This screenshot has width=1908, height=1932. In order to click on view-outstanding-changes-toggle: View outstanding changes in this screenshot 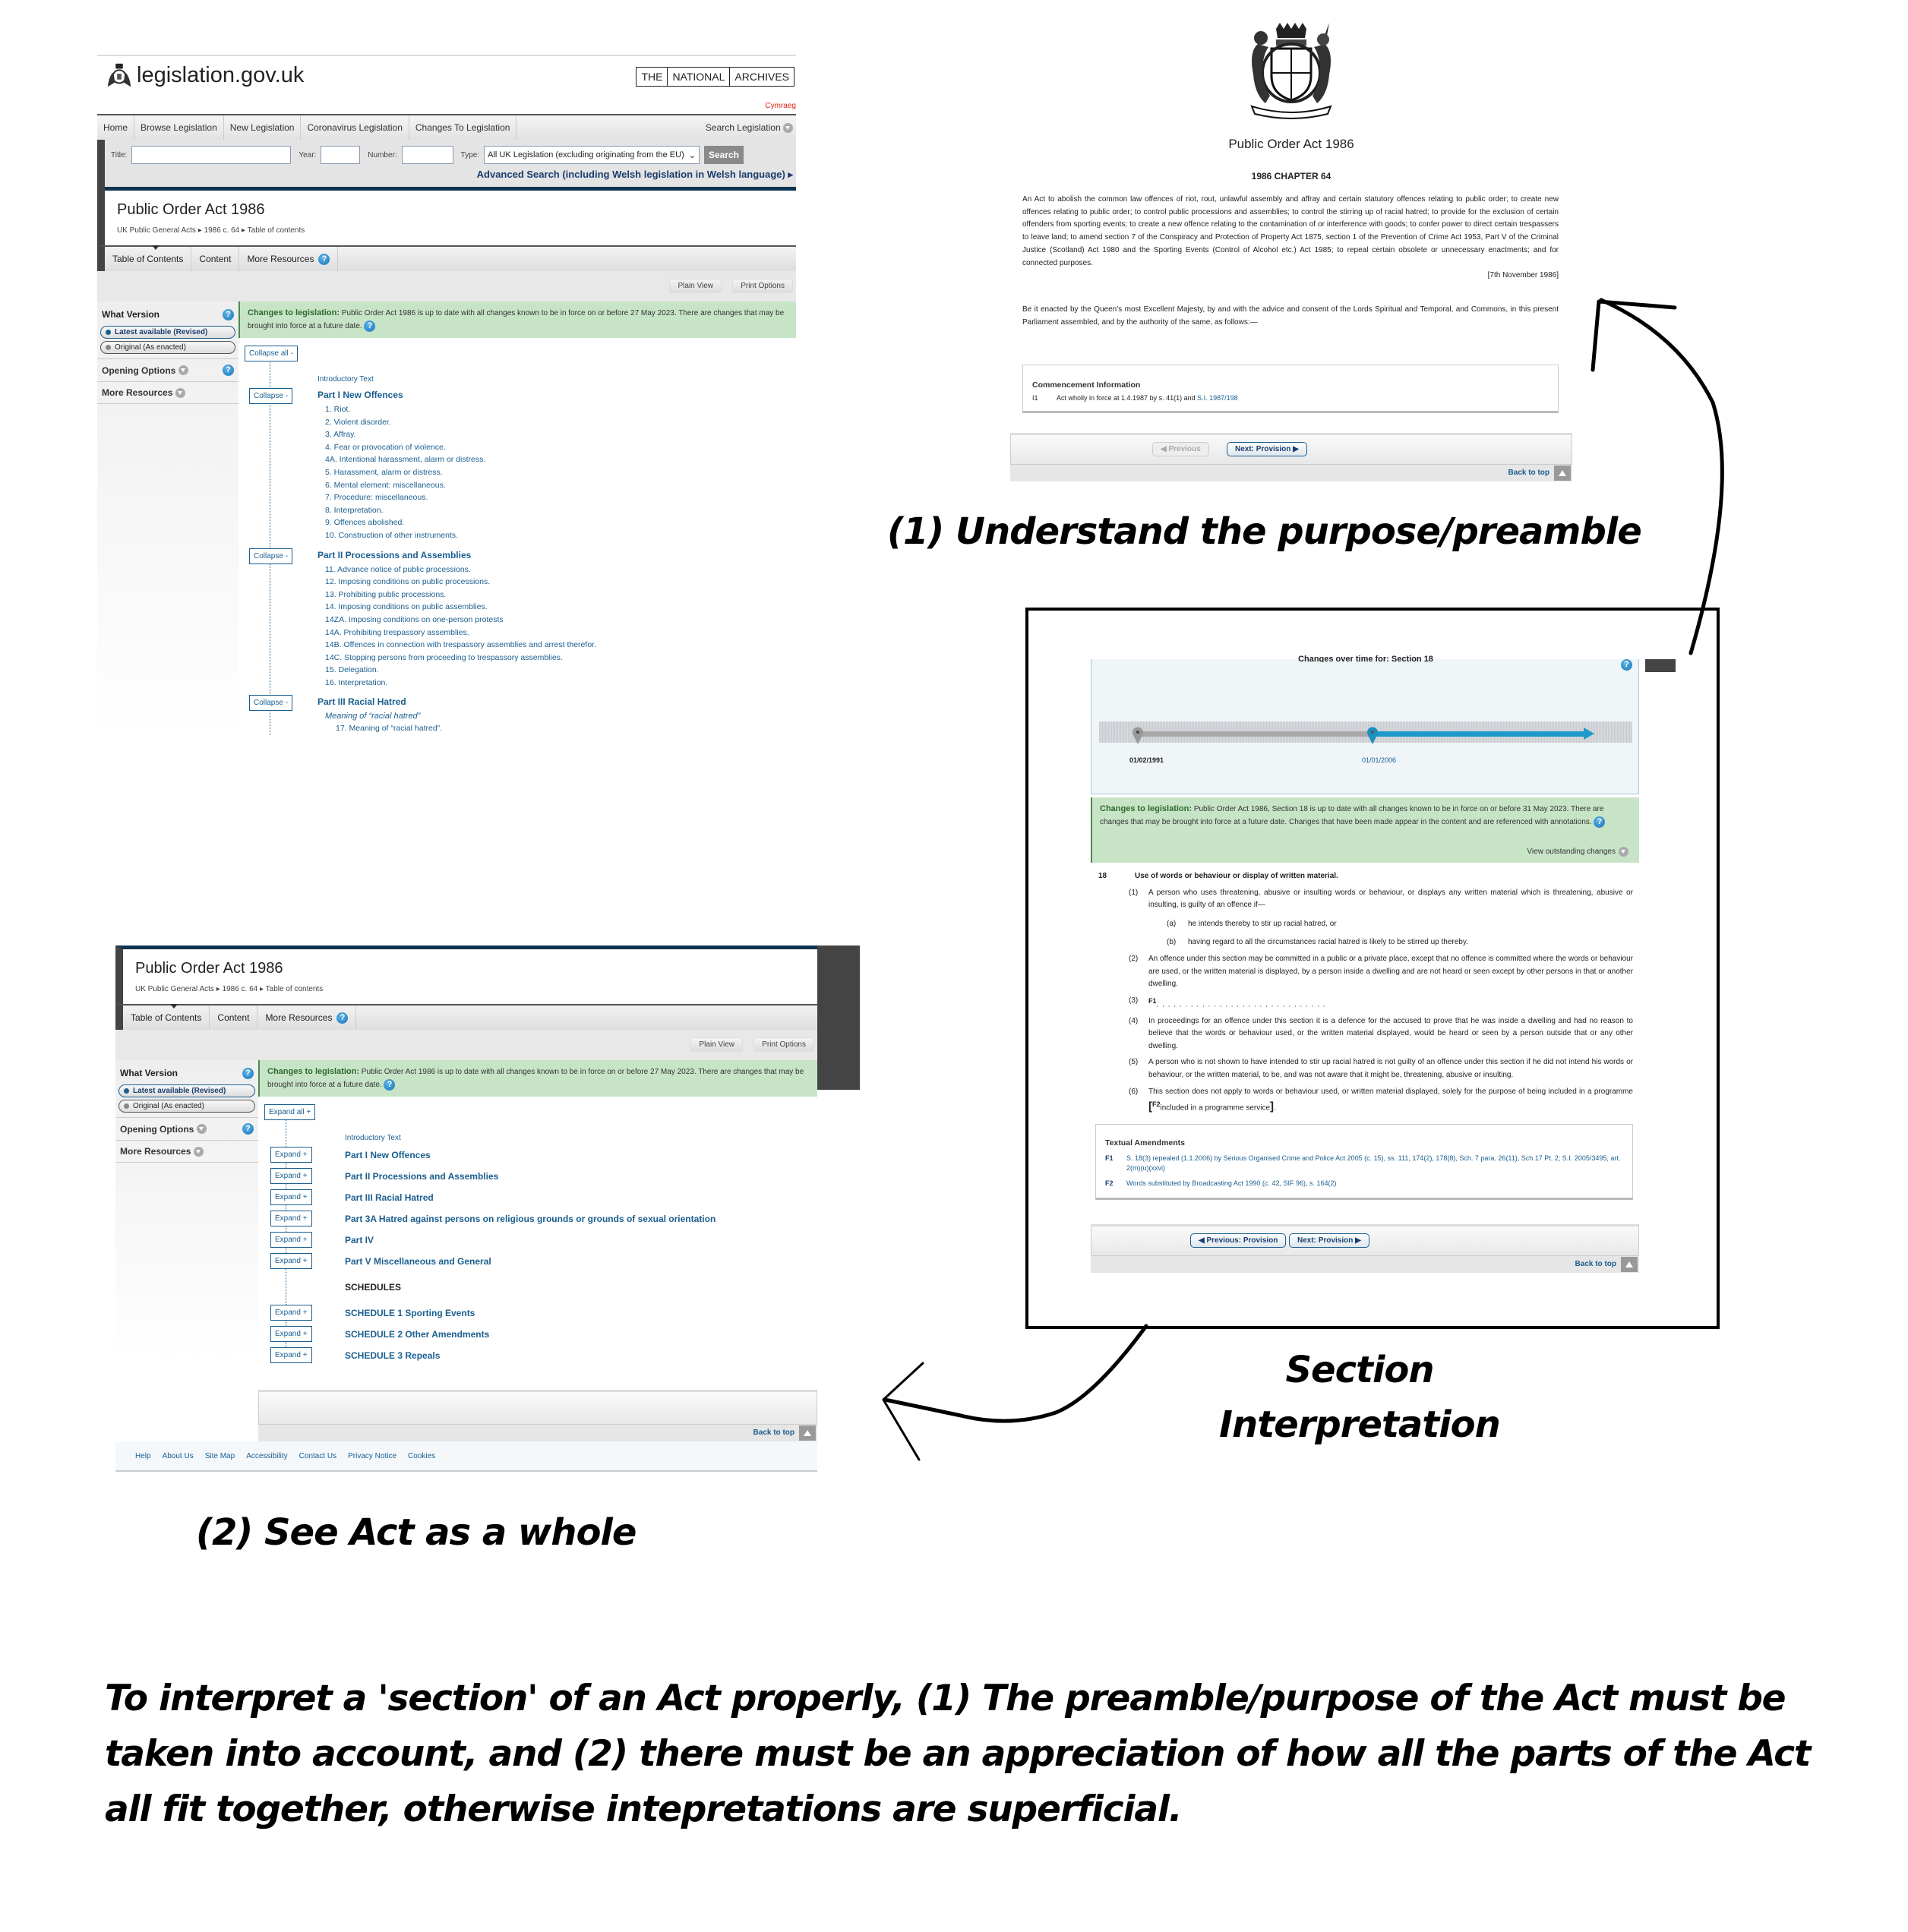, I will do `click(1578, 851)`.